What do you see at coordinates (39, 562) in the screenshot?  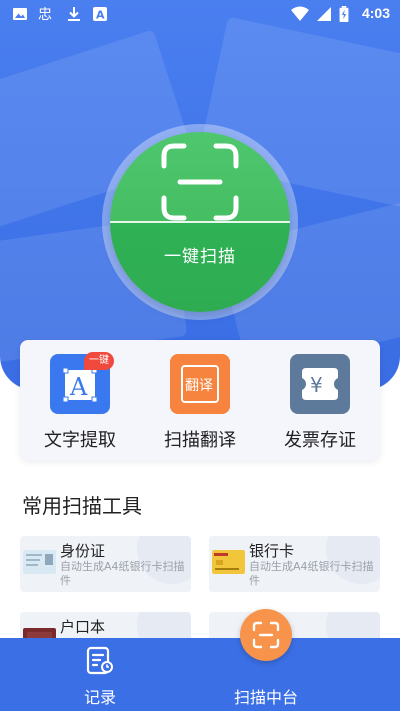 I see `id-card-thumb` at bounding box center [39, 562].